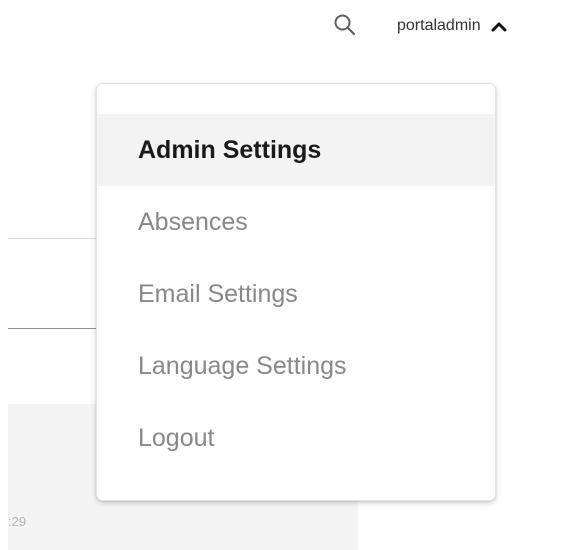  Describe the element at coordinates (499, 27) in the screenshot. I see `chevron-up-icon` at that location.